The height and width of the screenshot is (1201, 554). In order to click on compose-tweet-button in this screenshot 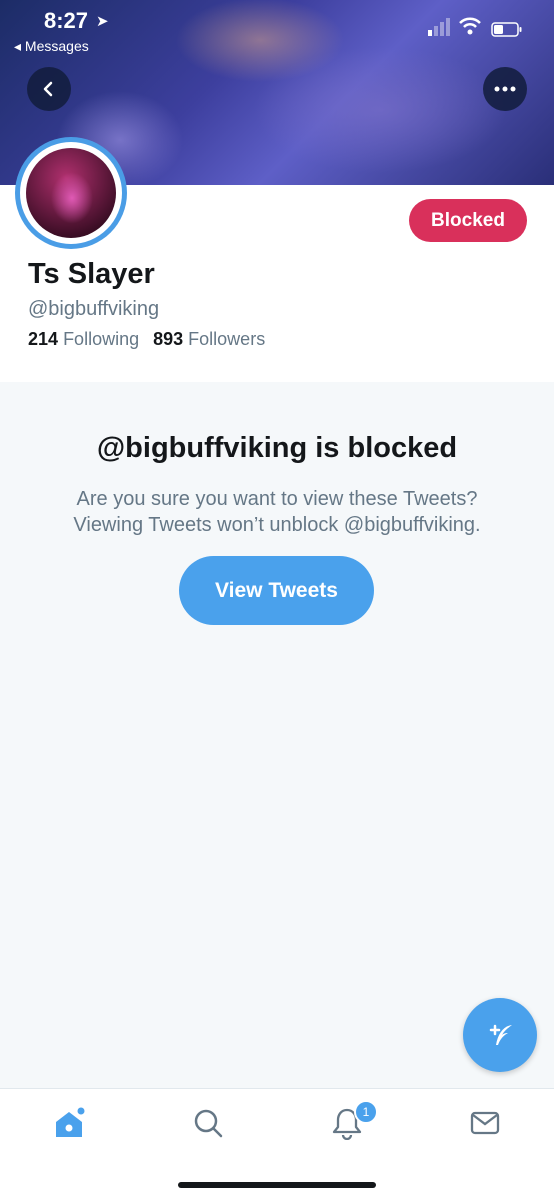, I will do `click(500, 1035)`.